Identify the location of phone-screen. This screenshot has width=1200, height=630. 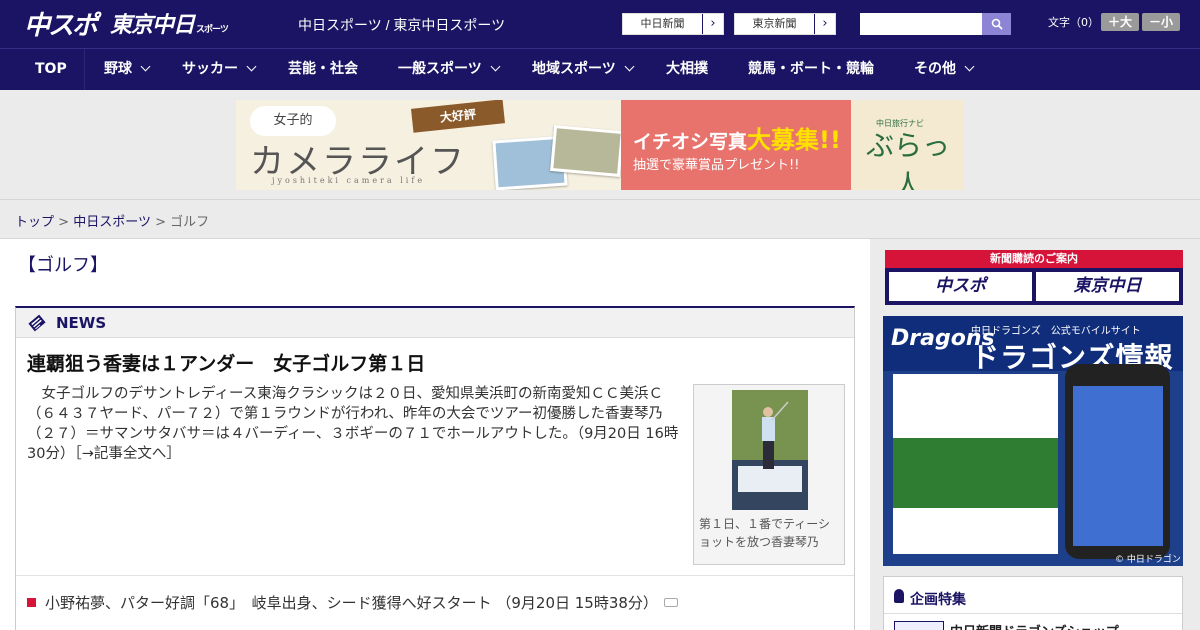
(1118, 466).